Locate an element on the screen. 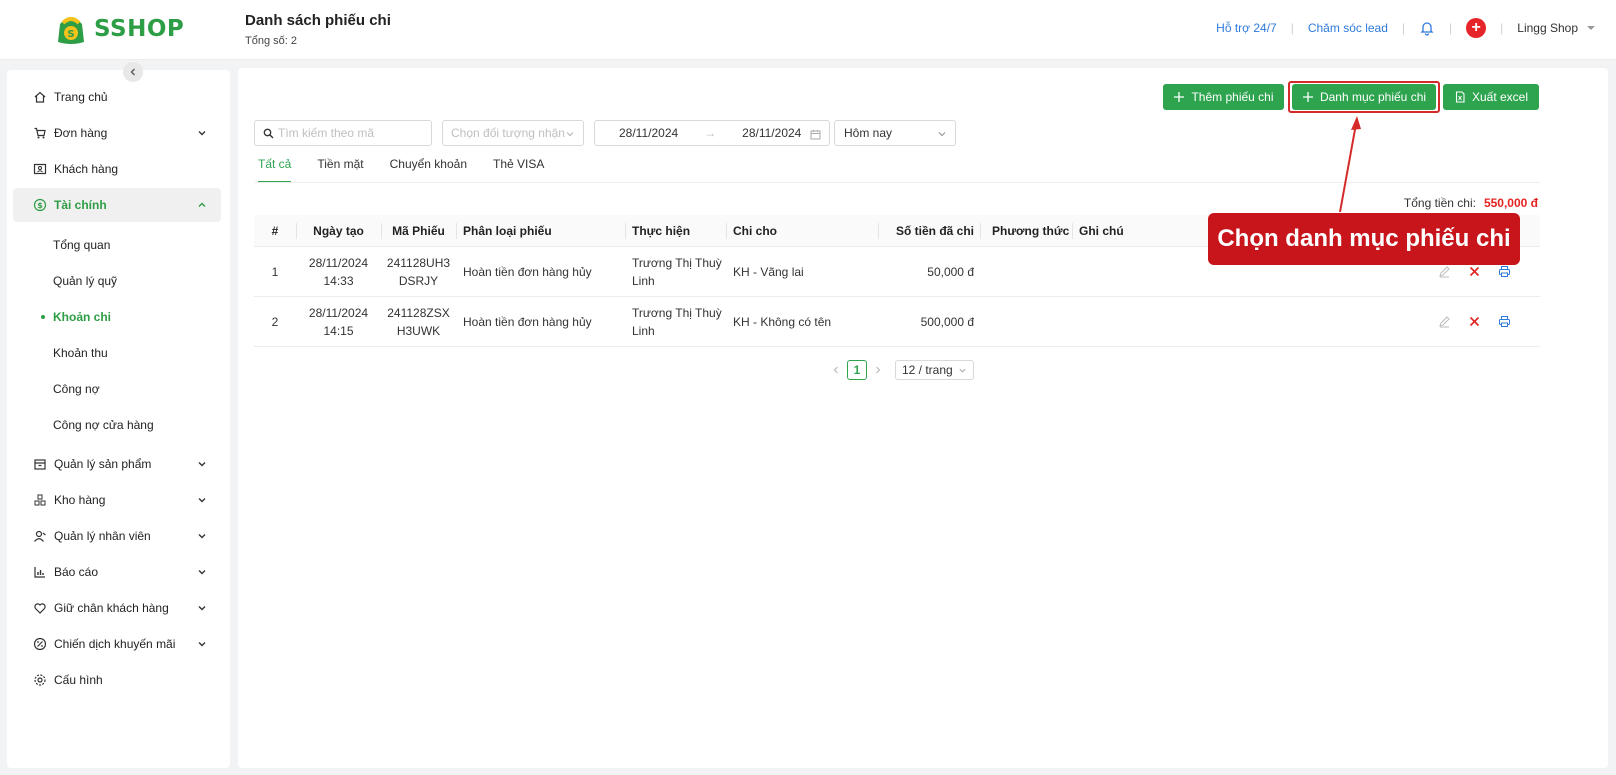  brand-logo: S SSHOP is located at coordinates (119, 29).